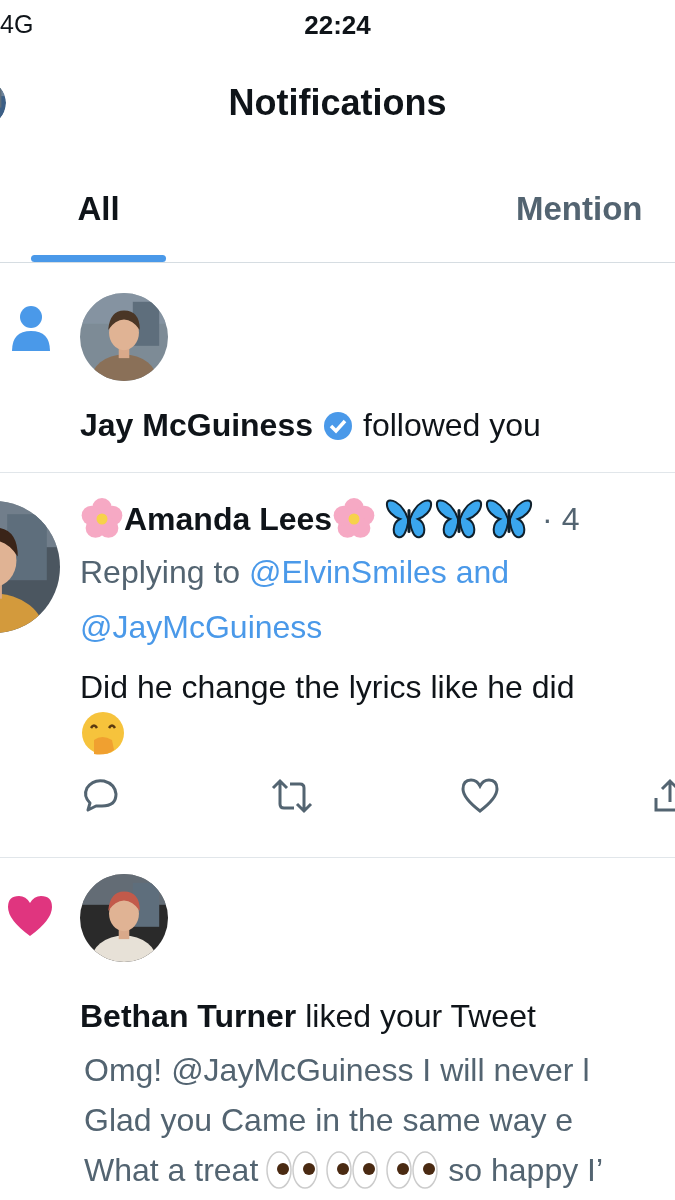 This screenshot has width=675, height=1200. What do you see at coordinates (579, 208) in the screenshot?
I see `tab: Mention` at bounding box center [579, 208].